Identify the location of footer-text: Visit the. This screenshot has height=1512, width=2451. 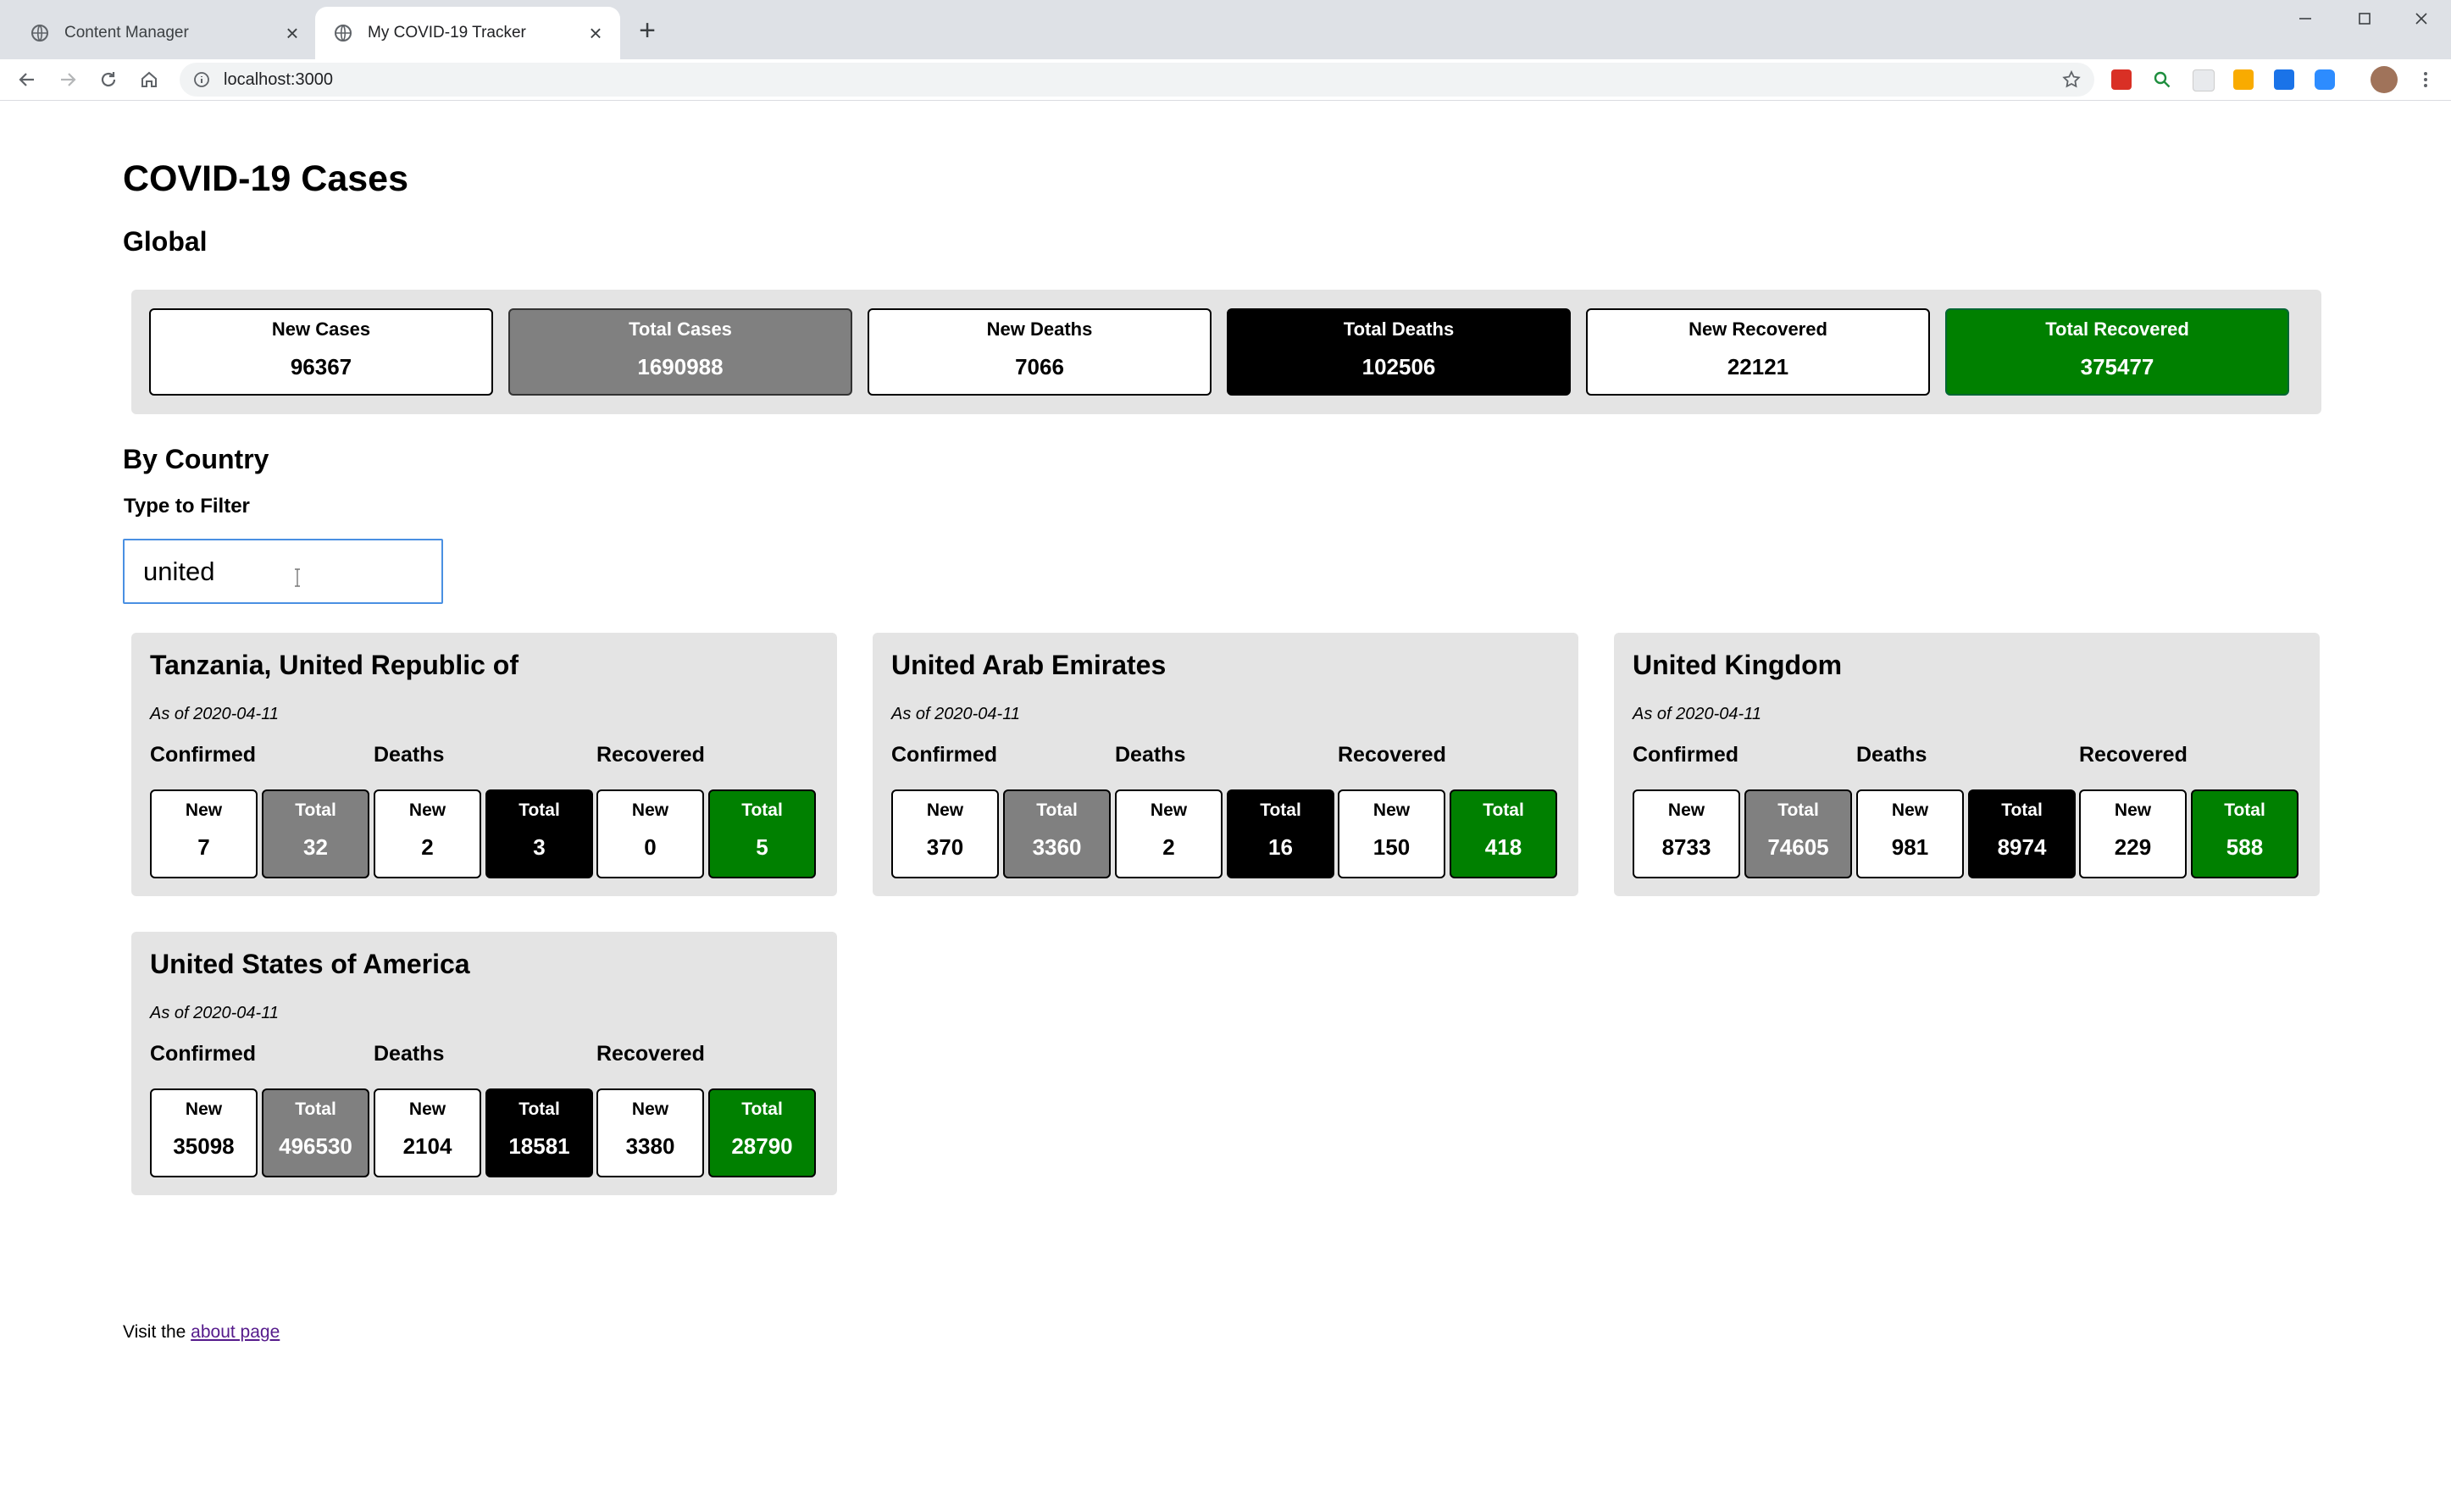
(154, 1332).